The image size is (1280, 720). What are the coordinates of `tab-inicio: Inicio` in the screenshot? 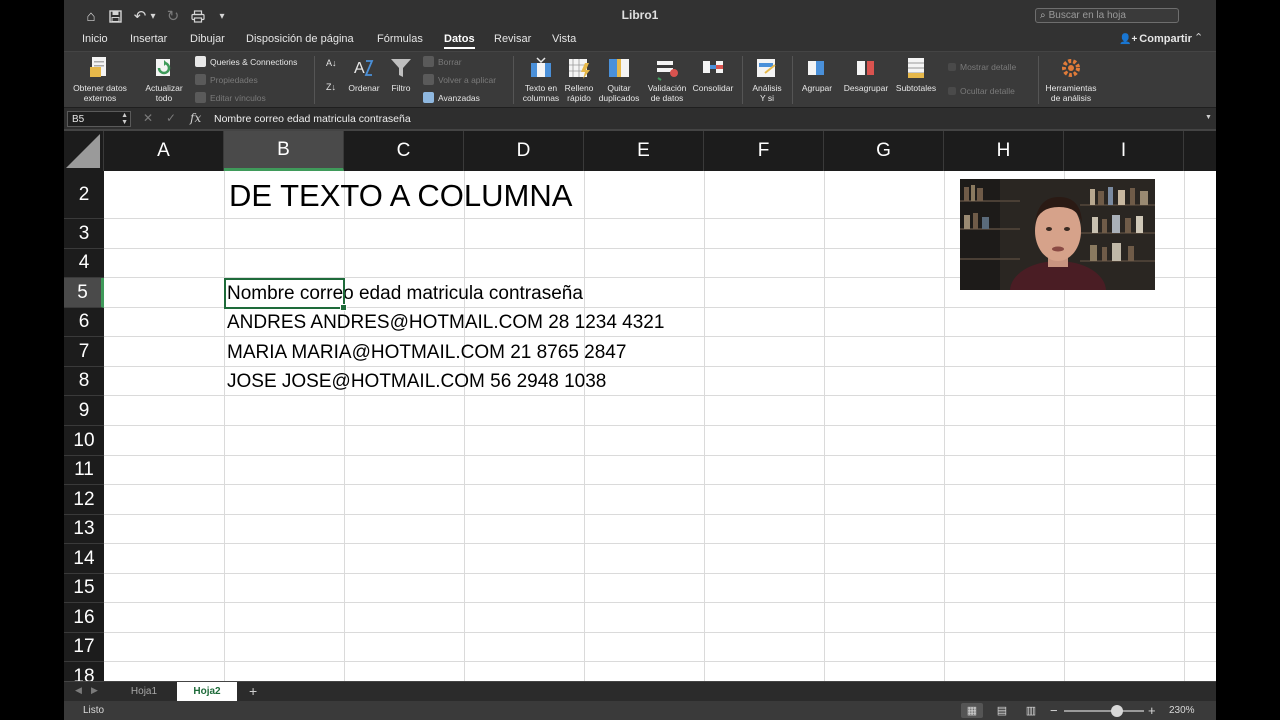 It's located at (95, 39).